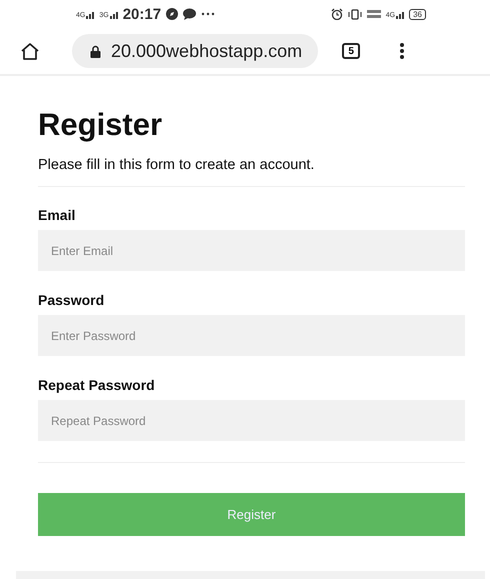  Describe the element at coordinates (208, 14) in the screenshot. I see `more-dots-icon` at that location.